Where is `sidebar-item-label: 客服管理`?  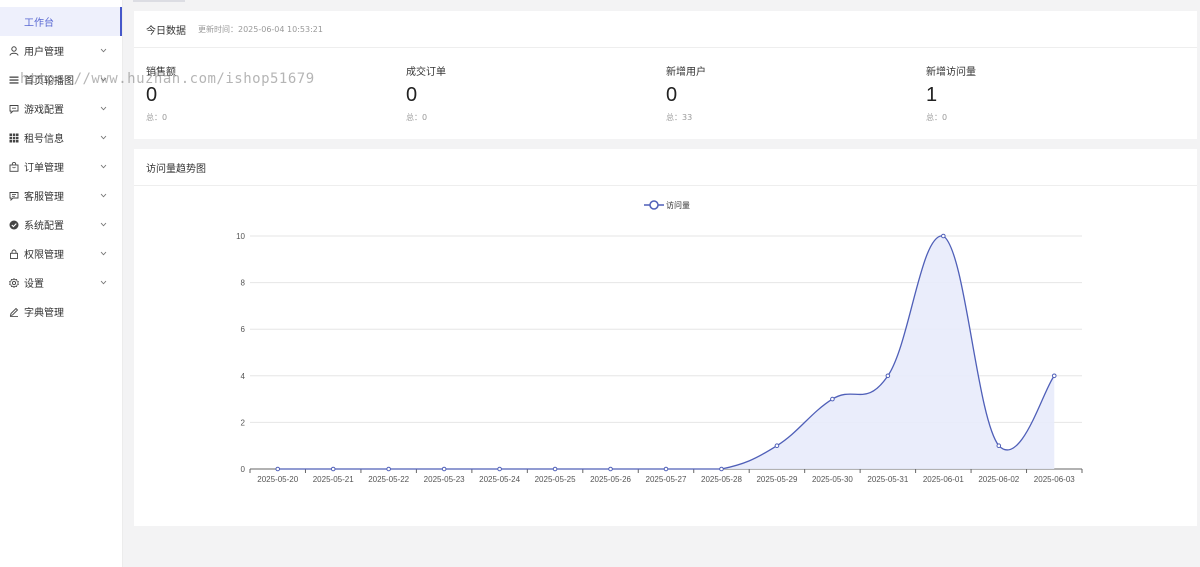
sidebar-item-label: 客服管理 is located at coordinates (44, 197).